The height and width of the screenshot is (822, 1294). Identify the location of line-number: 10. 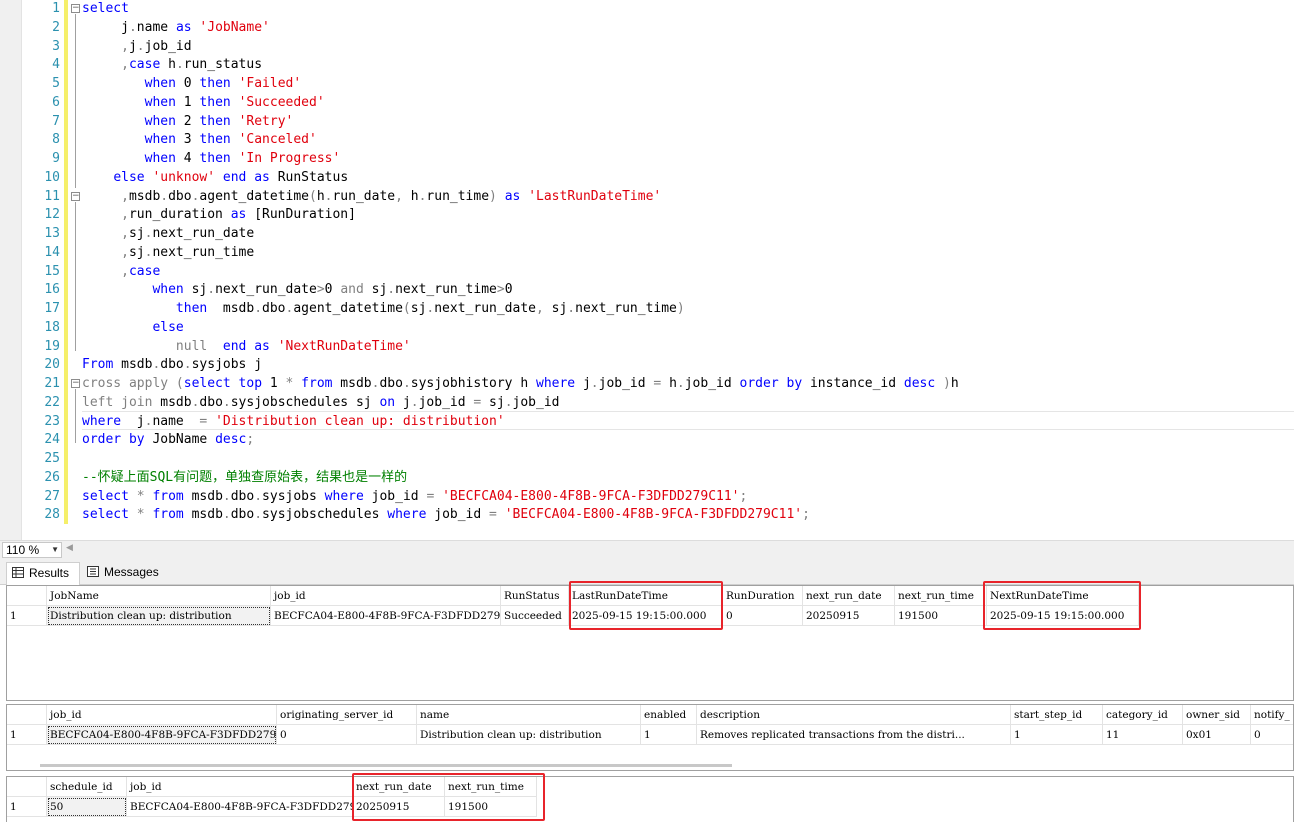
(52, 177).